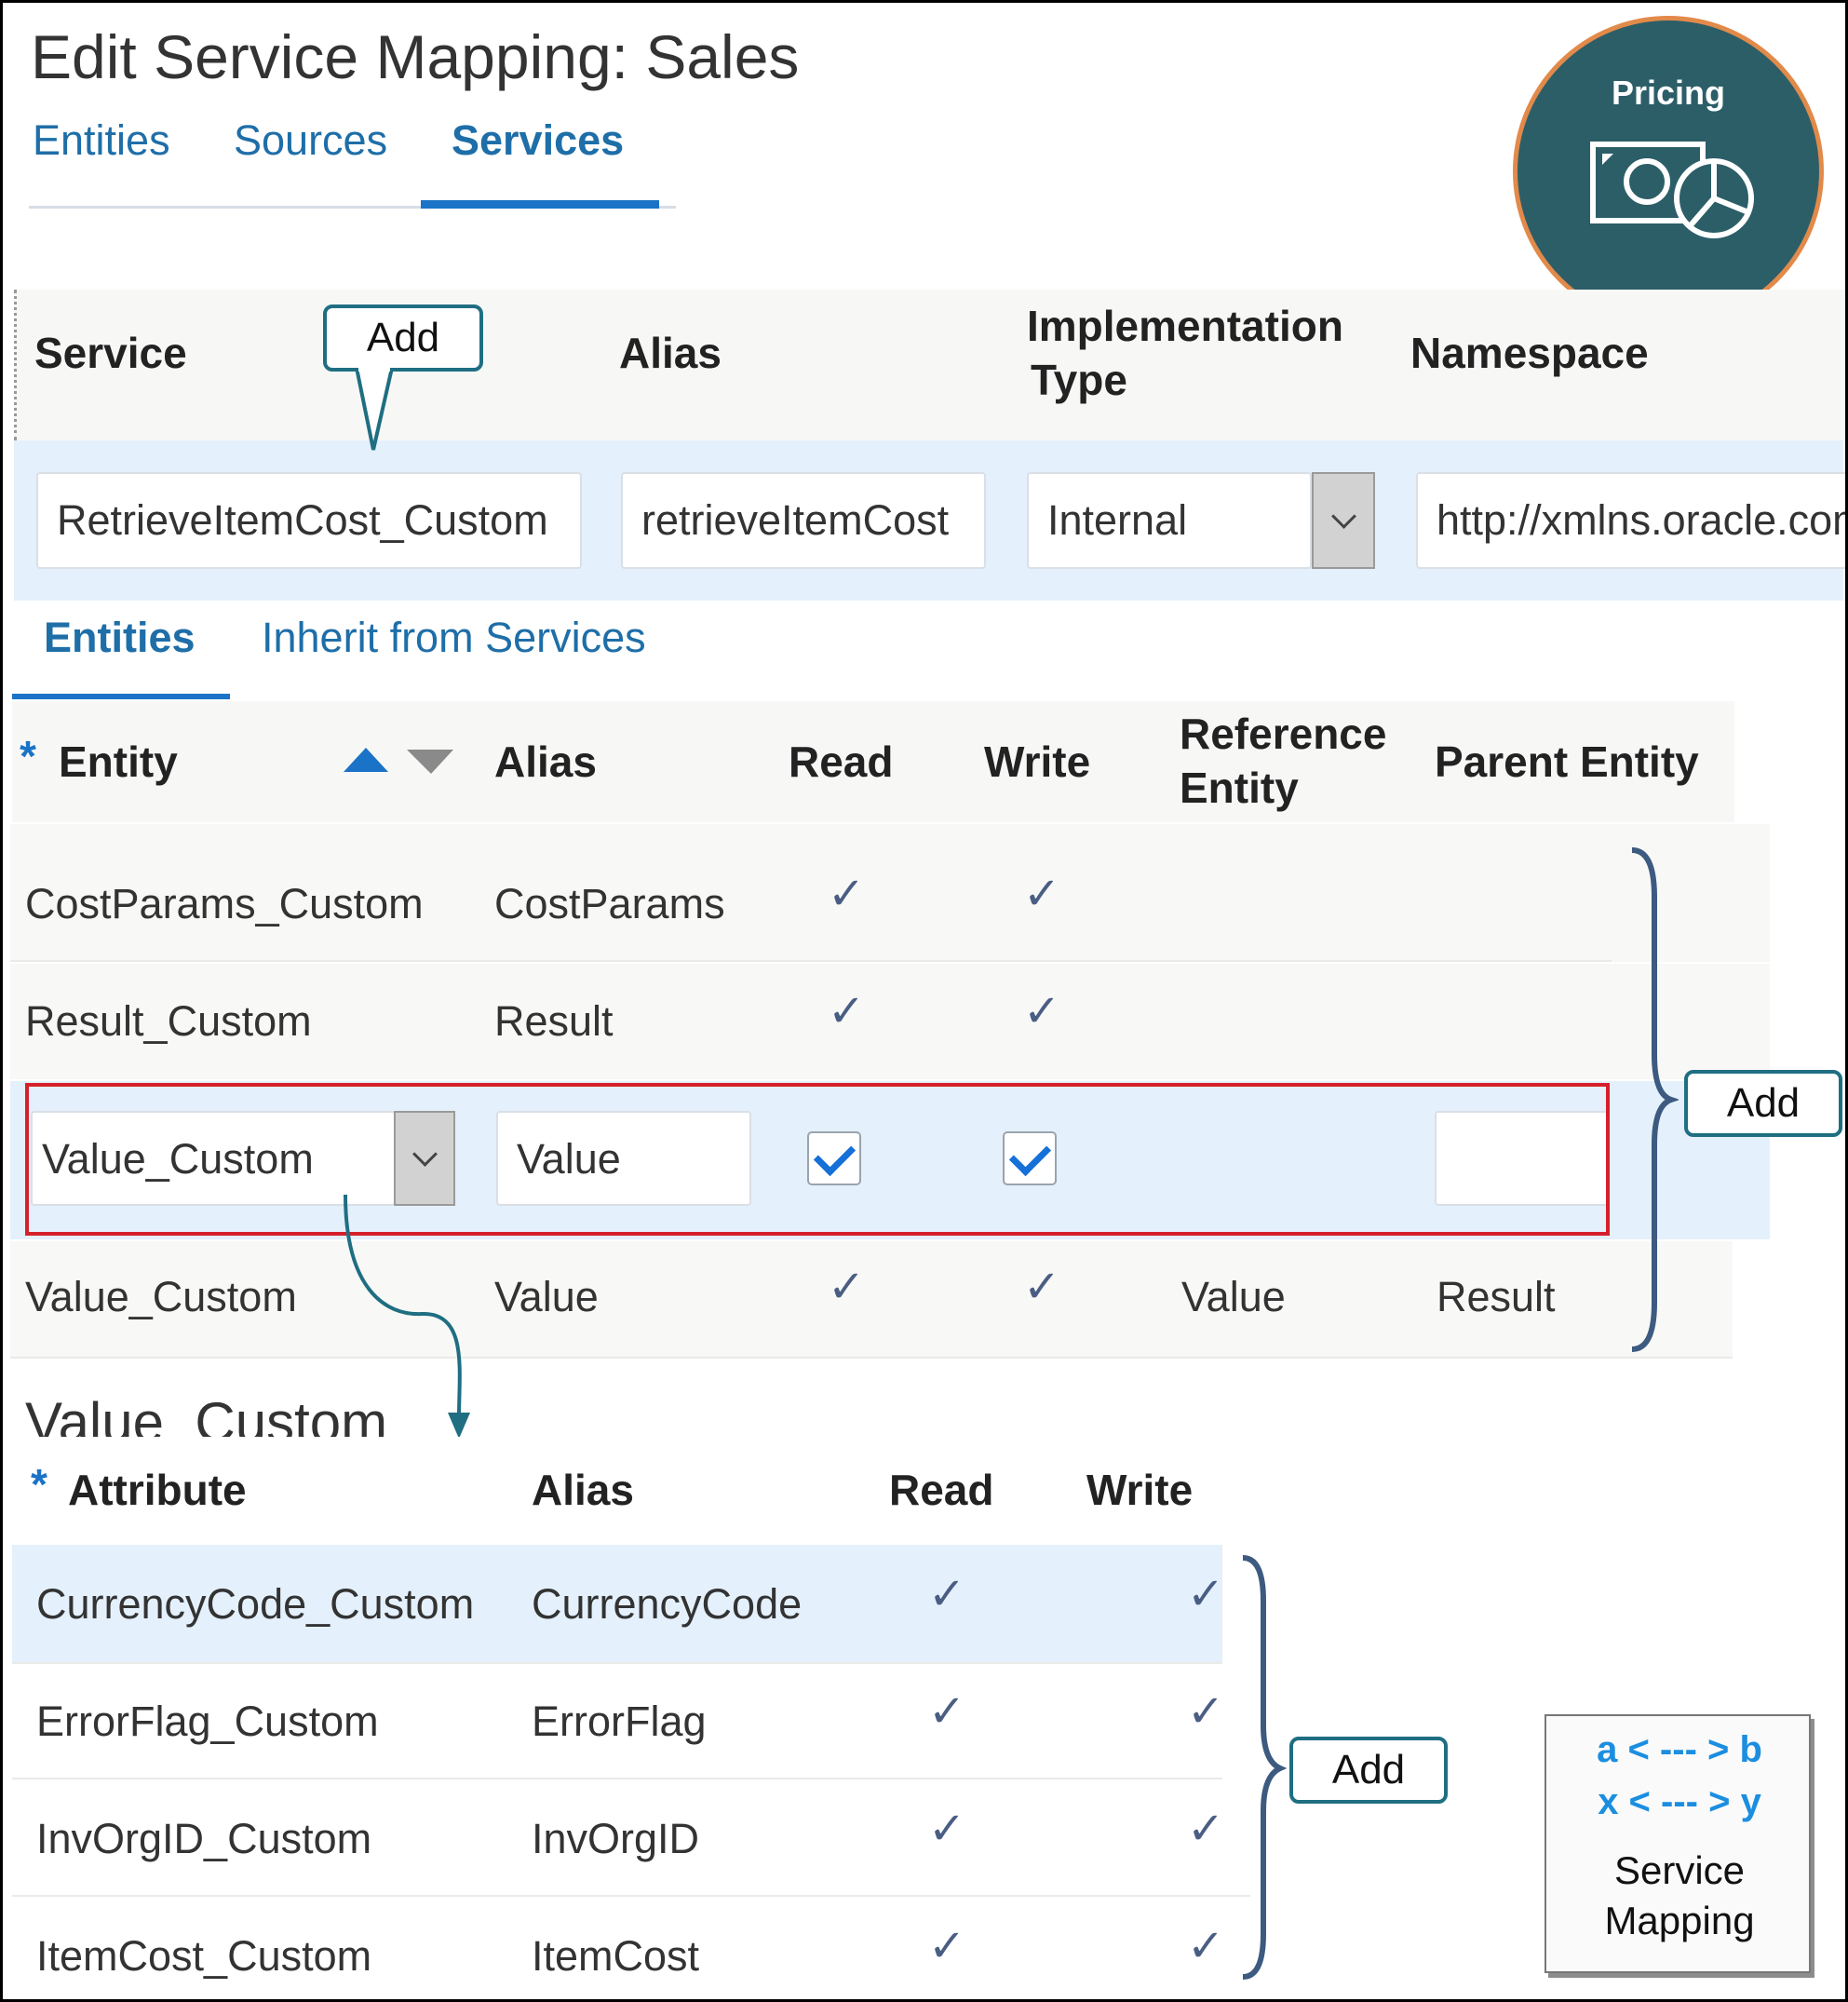 The height and width of the screenshot is (2002, 1848). Describe the element at coordinates (1343, 516) in the screenshot. I see `chevron-down-icon` at that location.